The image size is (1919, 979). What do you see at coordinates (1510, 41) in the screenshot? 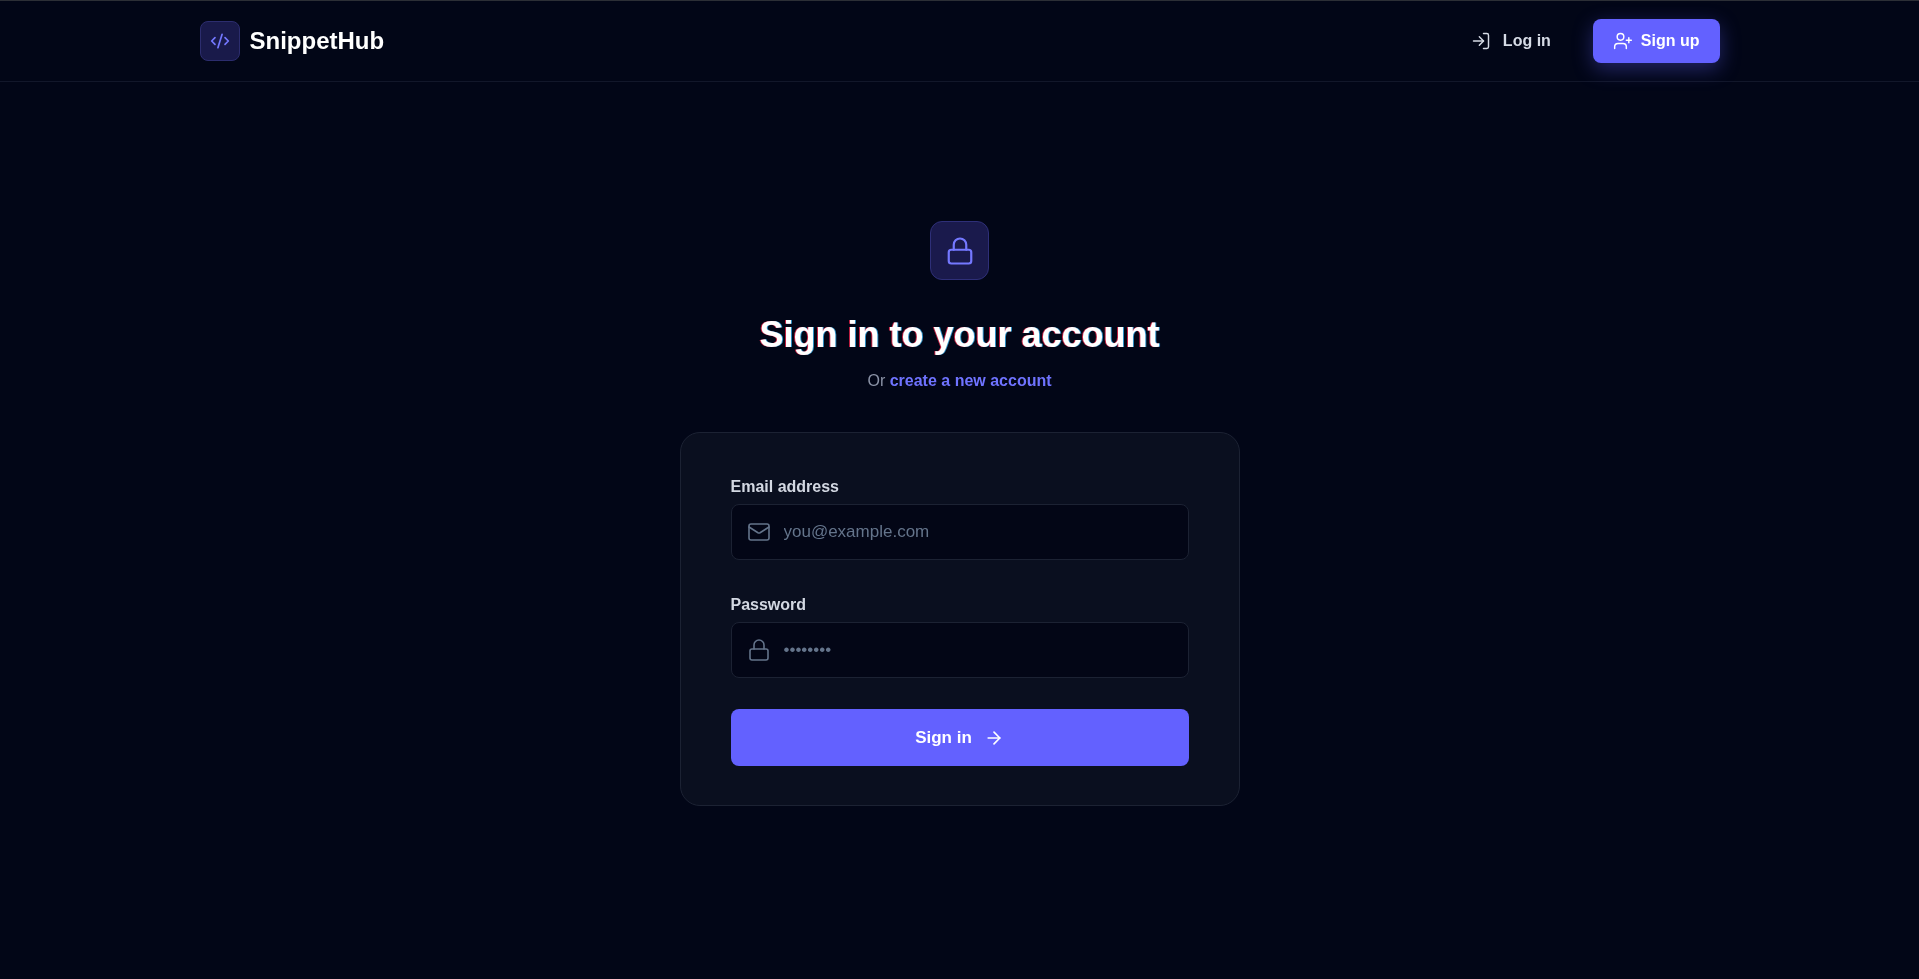
I see `login-link: Log in` at bounding box center [1510, 41].